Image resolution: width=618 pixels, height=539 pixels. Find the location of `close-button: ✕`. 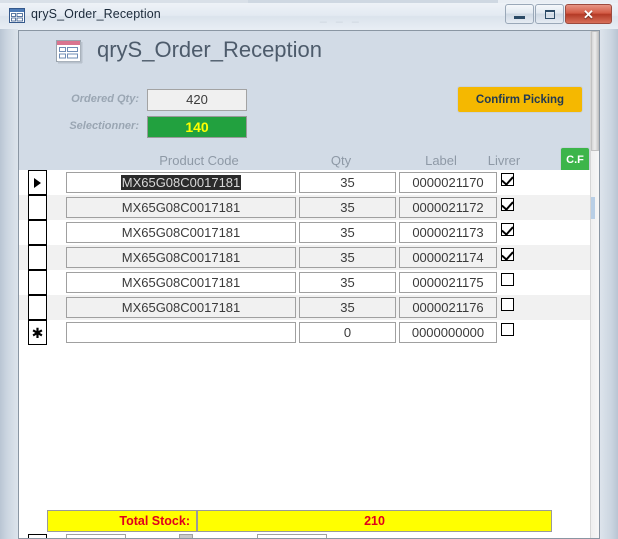

close-button: ✕ is located at coordinates (588, 14).